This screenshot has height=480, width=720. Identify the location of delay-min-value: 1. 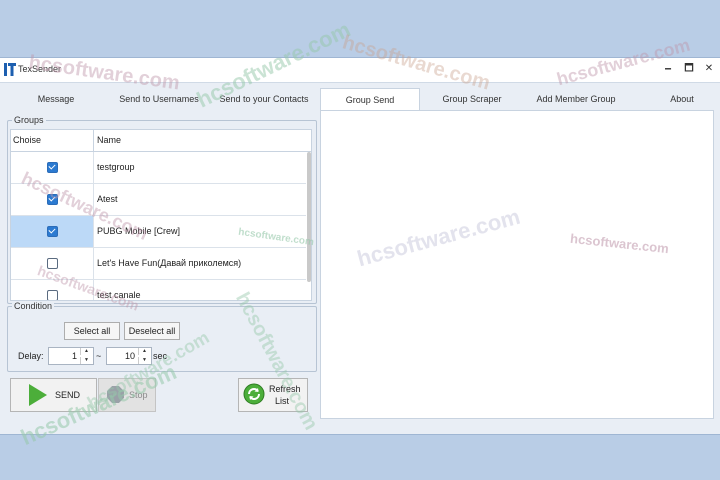
(74, 356).